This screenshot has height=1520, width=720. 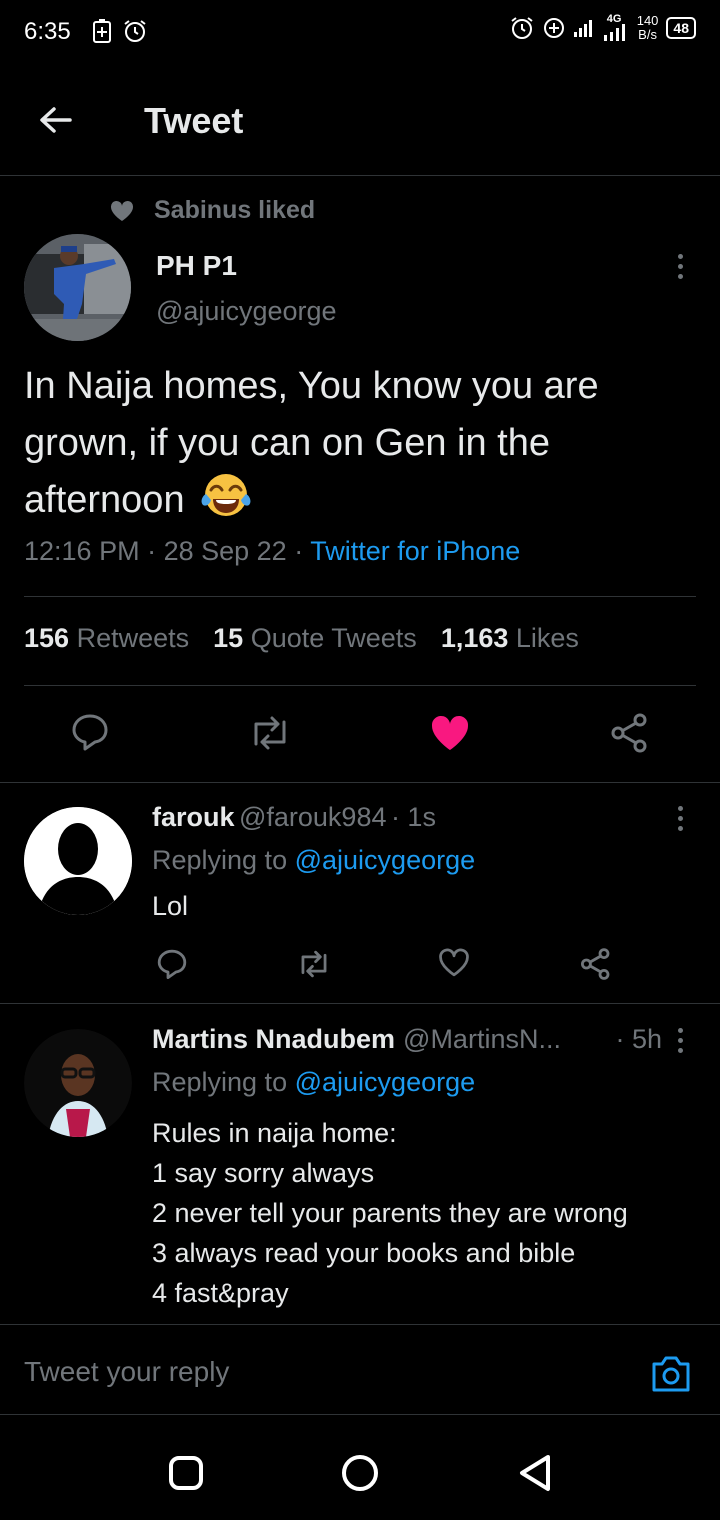 I want to click on reply-line: Rules in naija home:, so click(x=274, y=1133).